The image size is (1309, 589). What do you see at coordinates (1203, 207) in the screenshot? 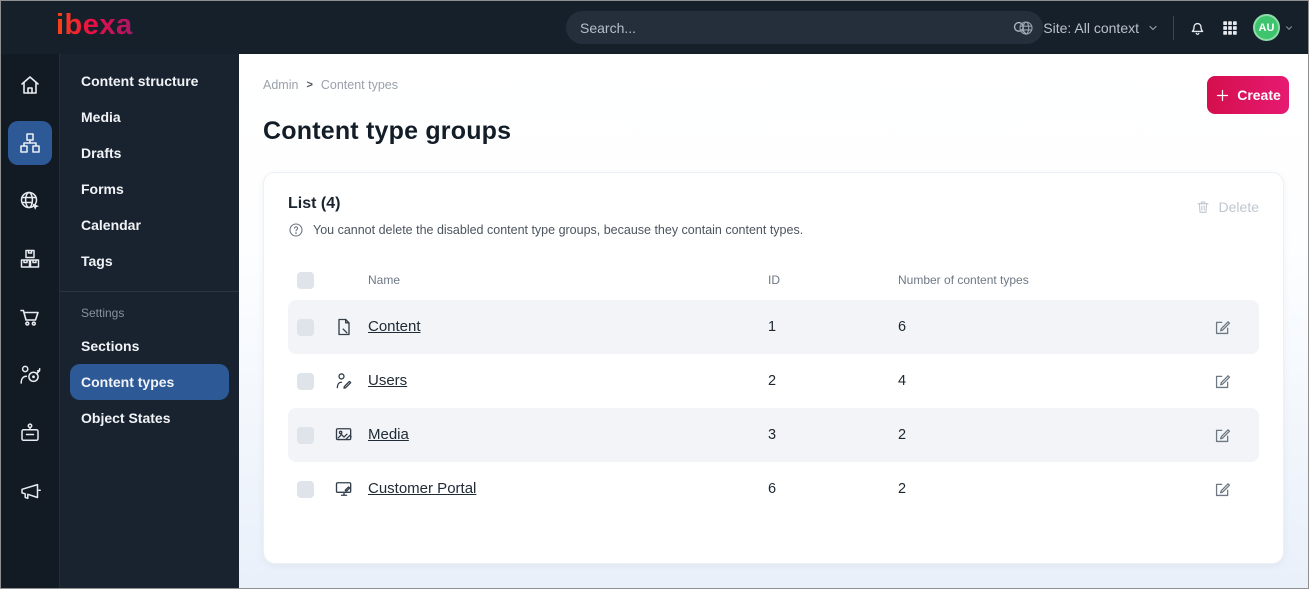
I see `trash-icon` at bounding box center [1203, 207].